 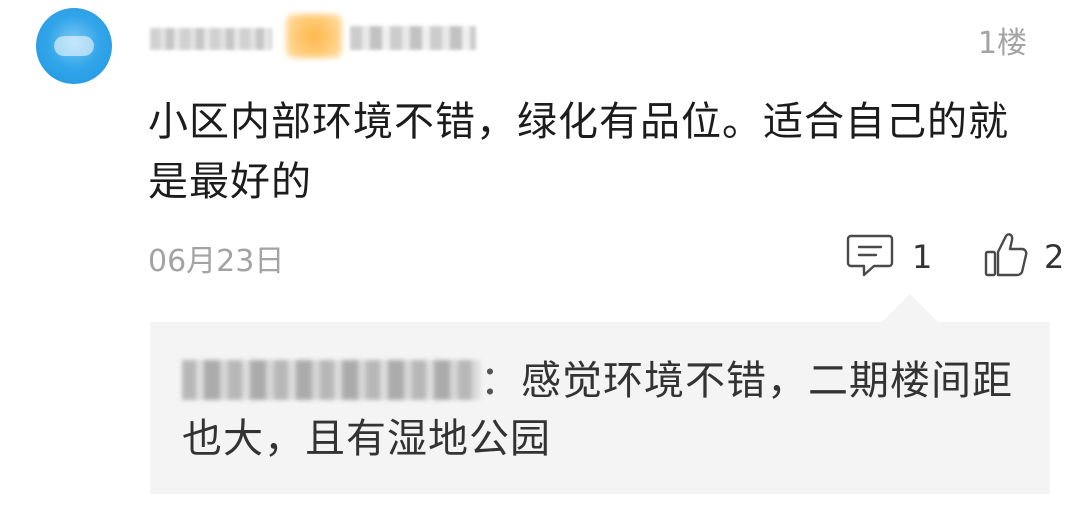 What do you see at coordinates (870, 257) in the screenshot?
I see `comment-bubble-icon` at bounding box center [870, 257].